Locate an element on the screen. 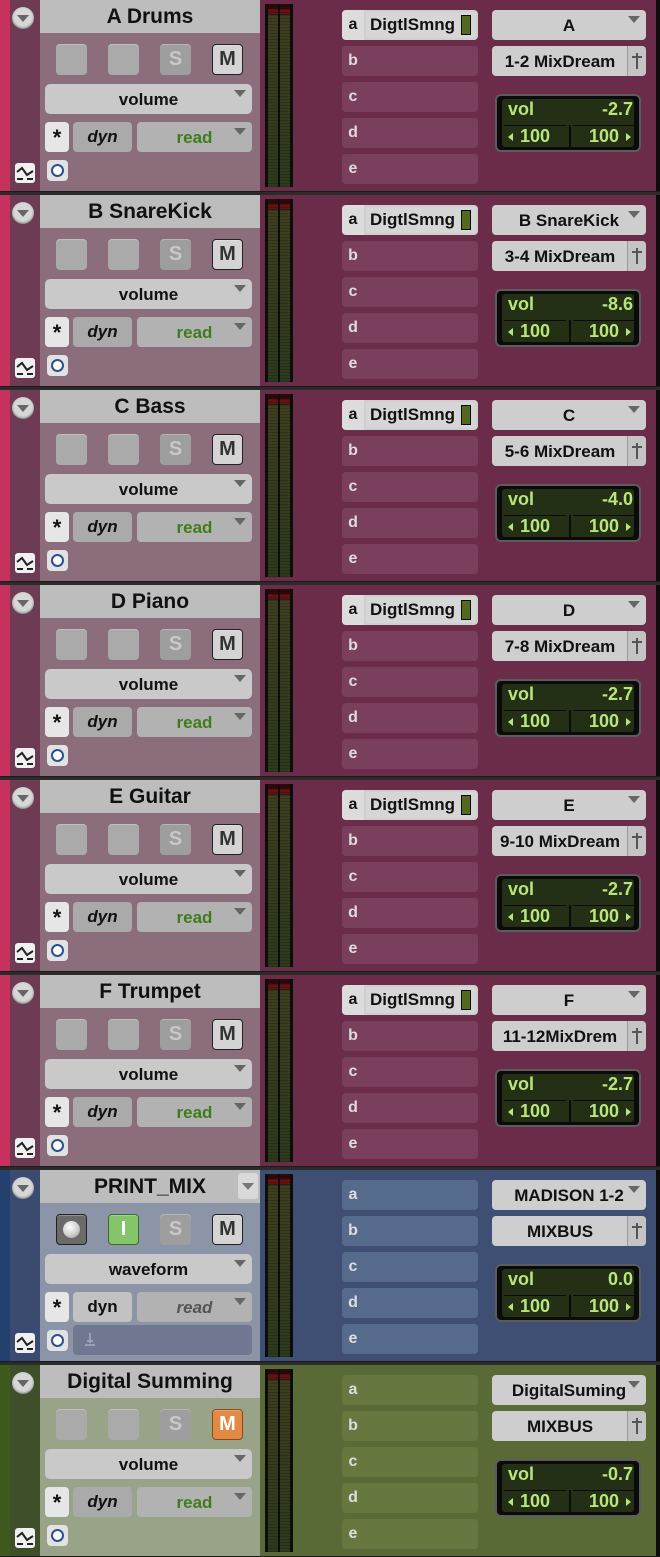  bus-selector: 3-4 MixDream is located at coordinates (569, 256).